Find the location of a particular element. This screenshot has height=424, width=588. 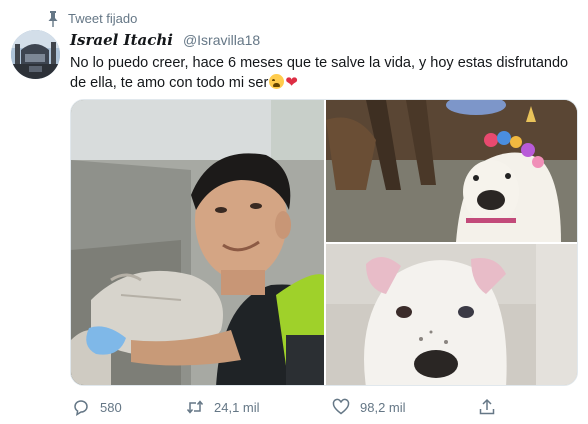

retweet-button: 24,1 mil is located at coordinates (223, 407).